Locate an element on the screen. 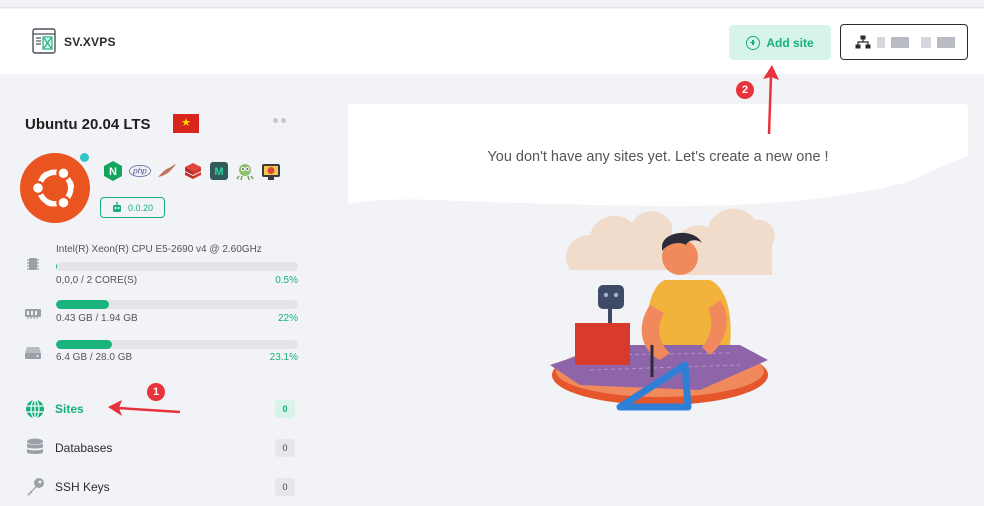  nav-label-ssh-keys: SSH Keys is located at coordinates (82, 487).